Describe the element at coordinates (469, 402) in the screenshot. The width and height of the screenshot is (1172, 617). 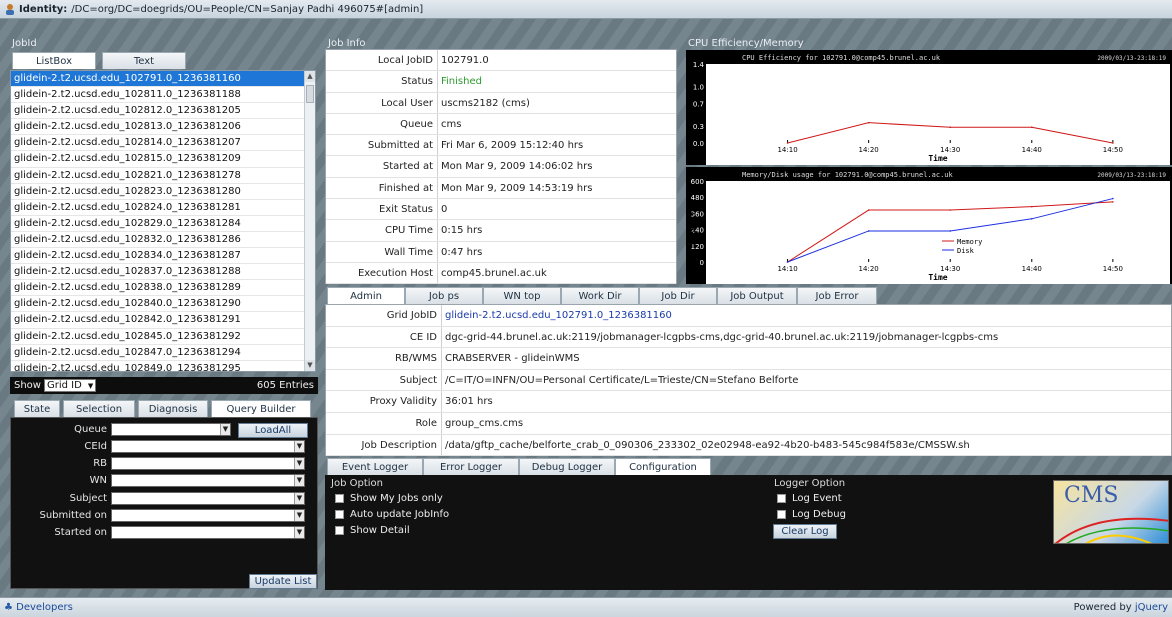
I see `admin-value: 36:01 hrs` at that location.